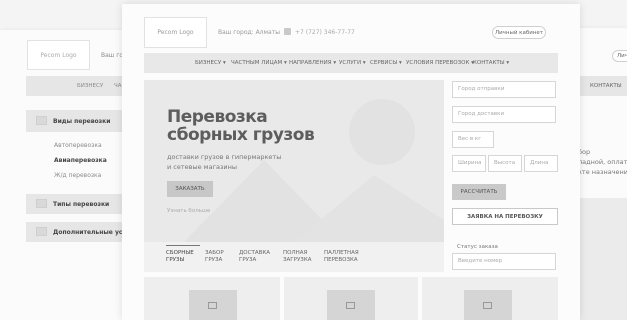 The height and width of the screenshot is (320, 627). I want to click on personal-cabinet-button: Личный кабинет, so click(519, 32).